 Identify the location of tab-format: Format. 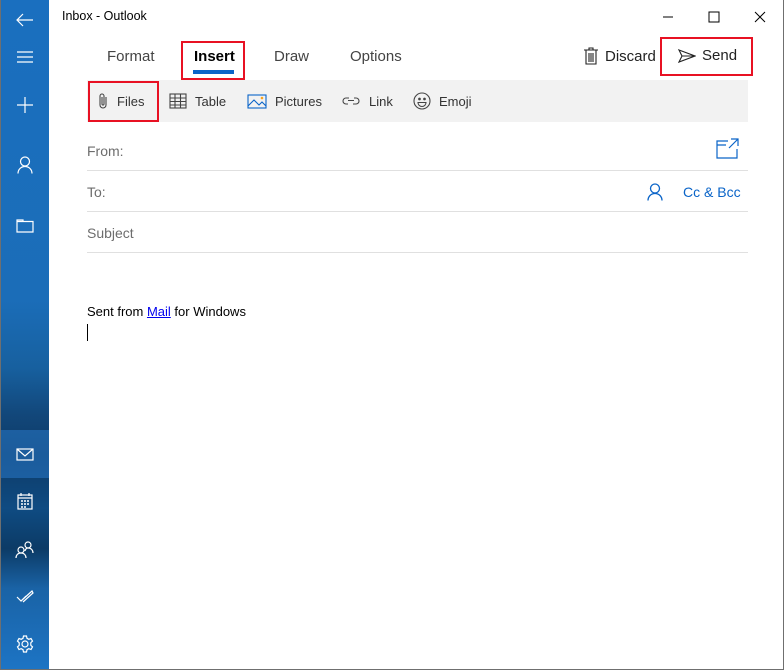
(131, 56).